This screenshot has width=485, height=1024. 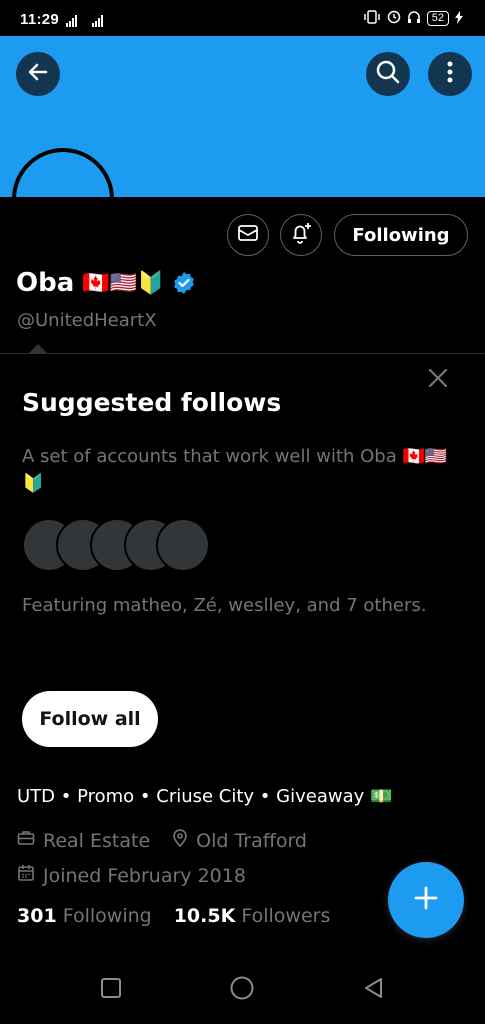 I want to click on follow-stats: 301 Following 10.5K Followers, so click(x=173, y=916).